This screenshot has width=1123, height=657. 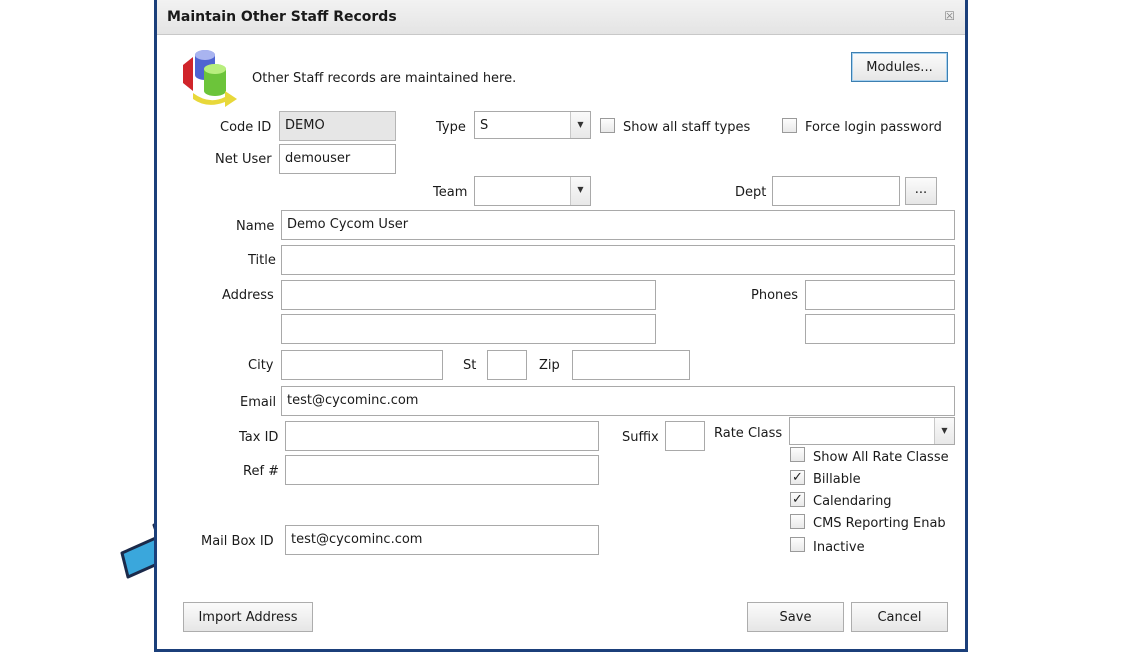 What do you see at coordinates (797, 521) in the screenshot?
I see `cms-reporting-checkbox` at bounding box center [797, 521].